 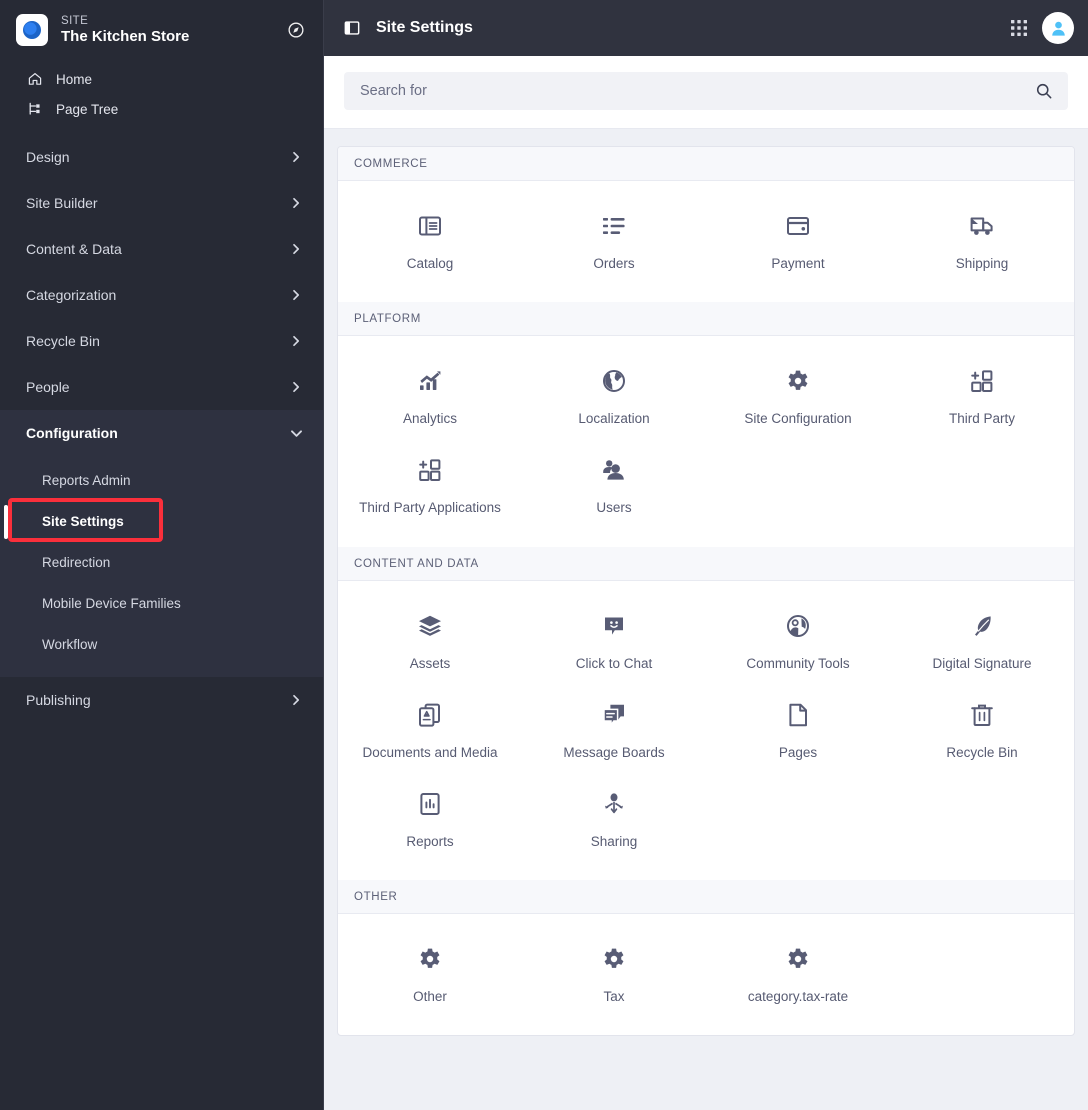 What do you see at coordinates (161, 249) in the screenshot?
I see `sidebar-item-content-and-data: Content & Data` at bounding box center [161, 249].